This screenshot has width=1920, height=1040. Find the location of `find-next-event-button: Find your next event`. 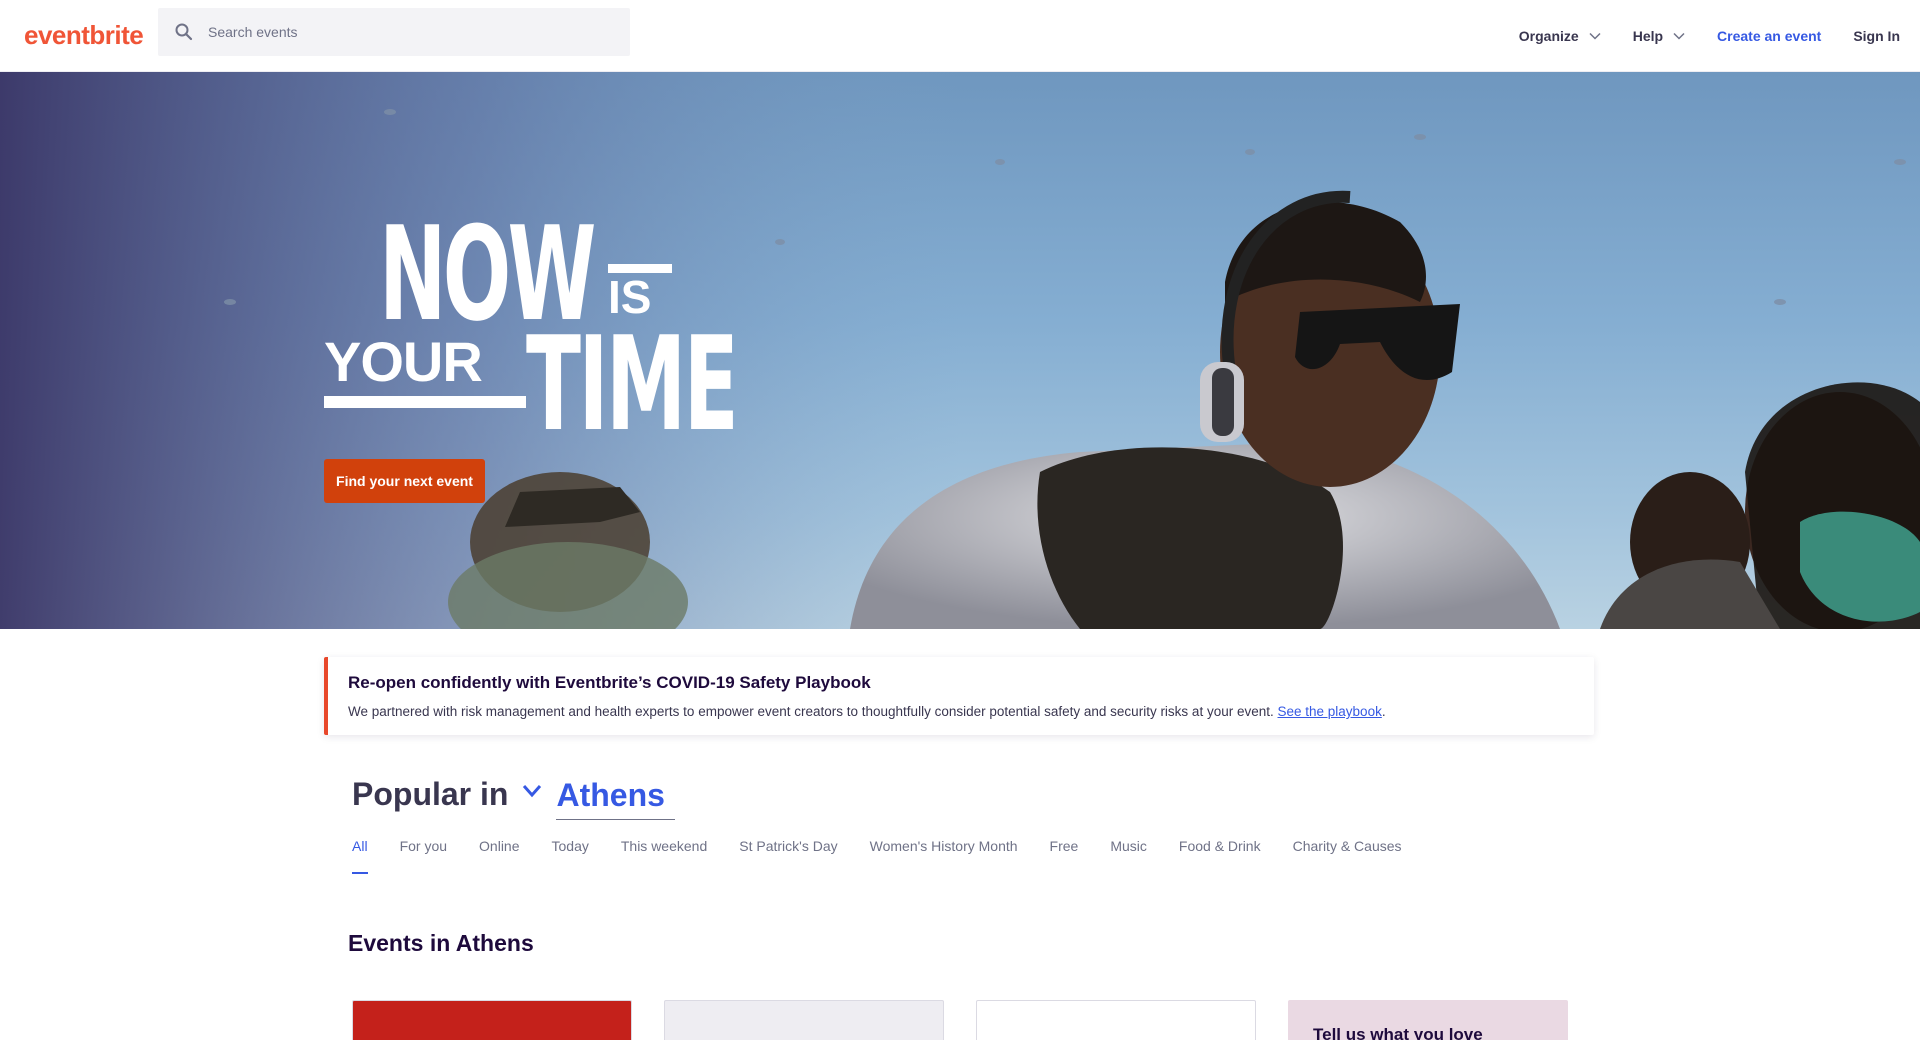

find-next-event-button: Find your next event is located at coordinates (404, 481).